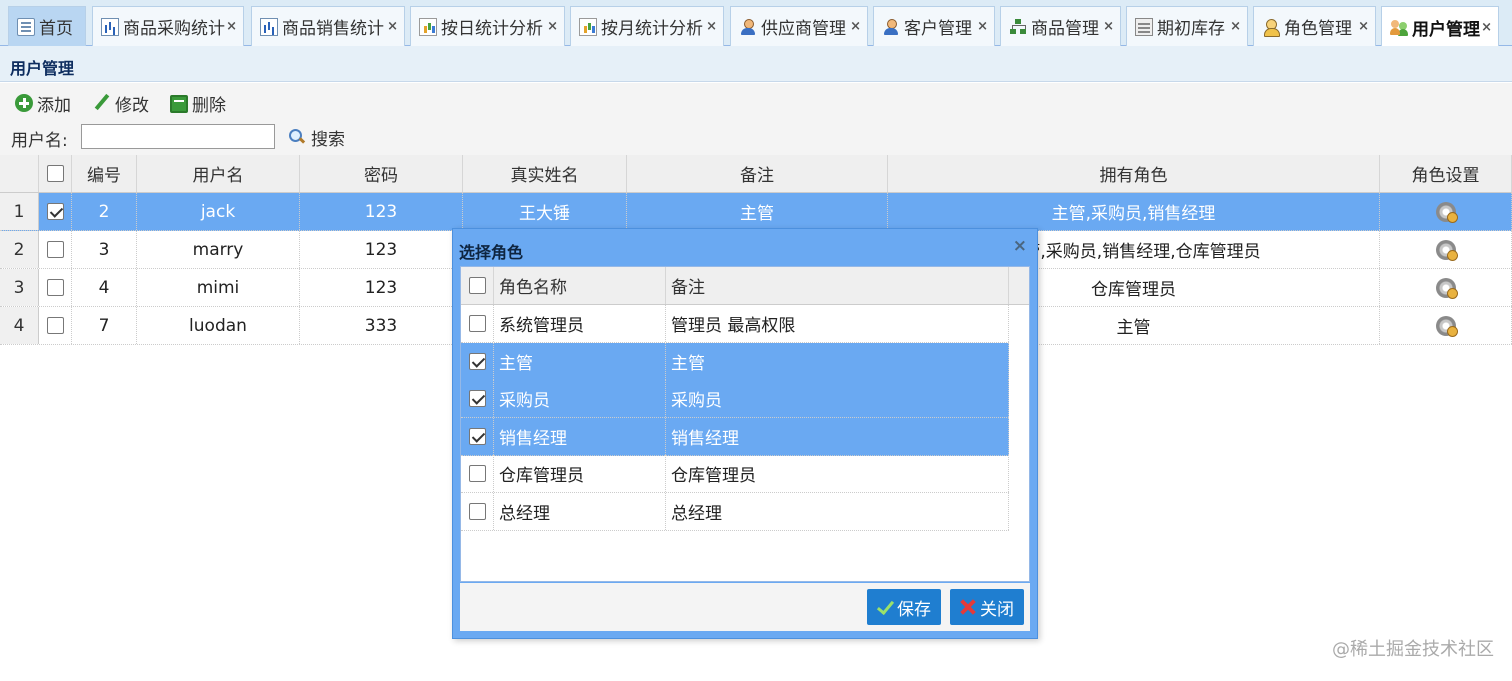 The width and height of the screenshot is (1512, 681). I want to click on add-icon, so click(24, 103).